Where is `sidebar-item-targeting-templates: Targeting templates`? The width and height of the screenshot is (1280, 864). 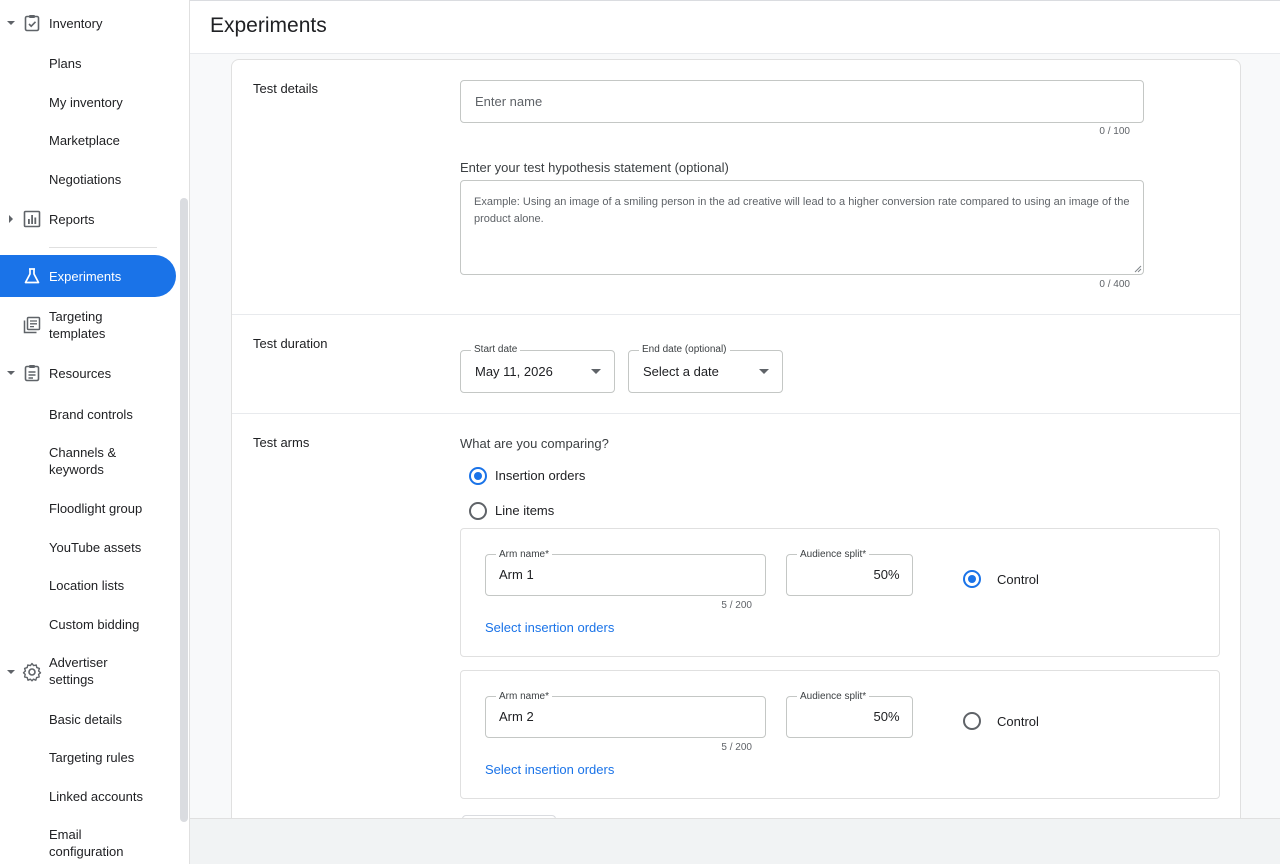 sidebar-item-targeting-templates: Targeting templates is located at coordinates (88, 325).